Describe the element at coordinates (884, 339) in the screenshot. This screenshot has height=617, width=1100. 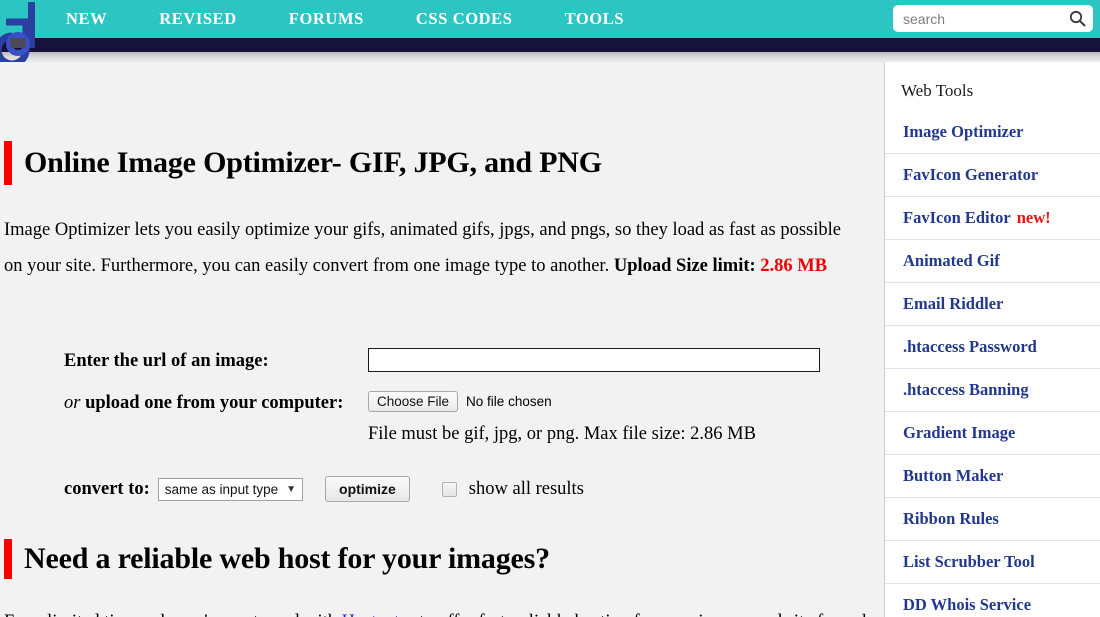
I see `content-sidebar-divider` at that location.